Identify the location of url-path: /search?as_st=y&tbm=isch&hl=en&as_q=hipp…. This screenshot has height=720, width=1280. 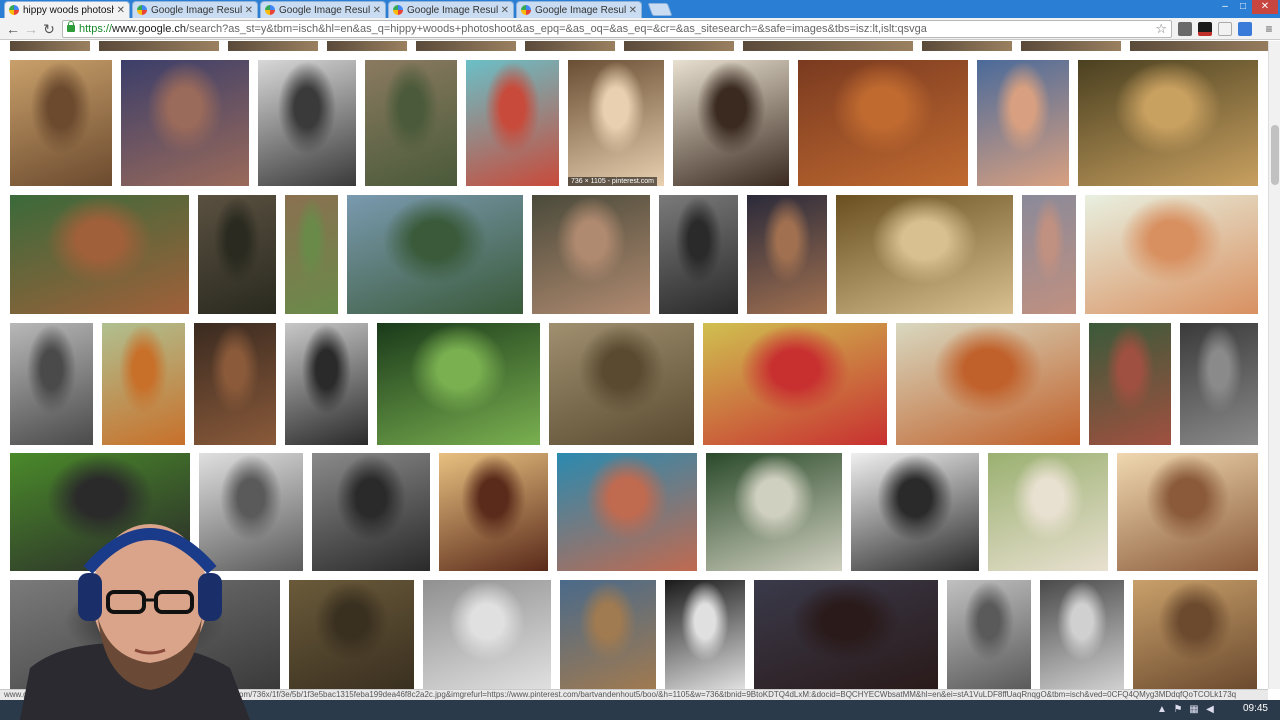
(556, 29).